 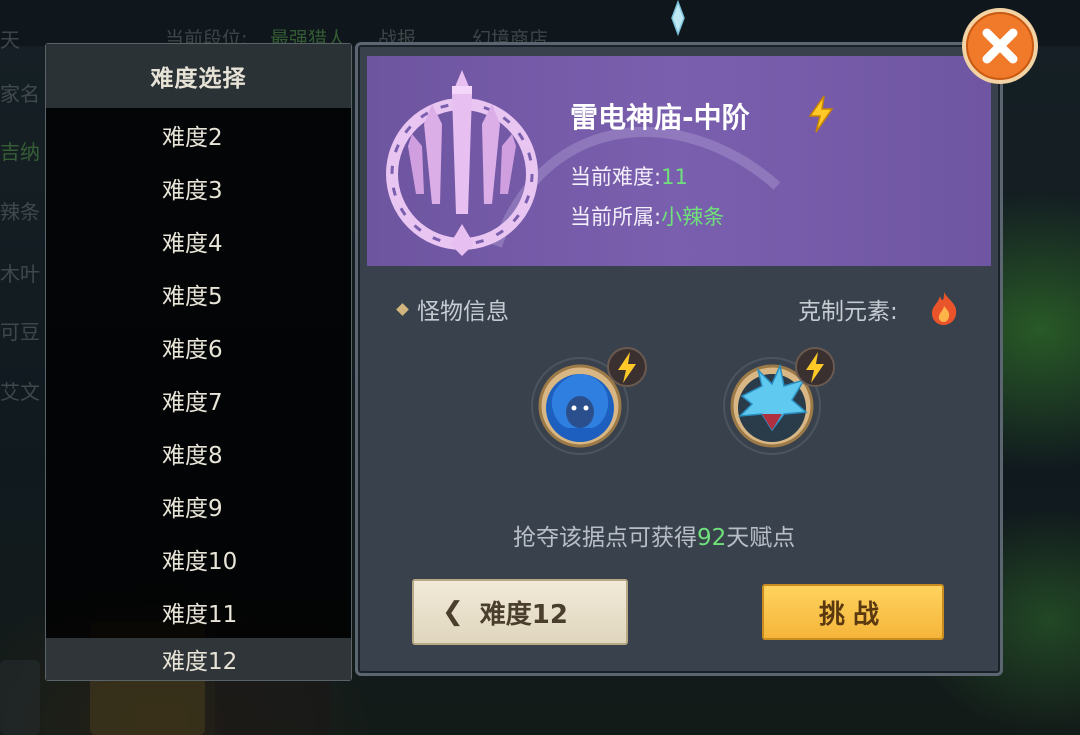 What do you see at coordinates (616, 177) in the screenshot?
I see `current-difficulty-label: 当前难度:` at bounding box center [616, 177].